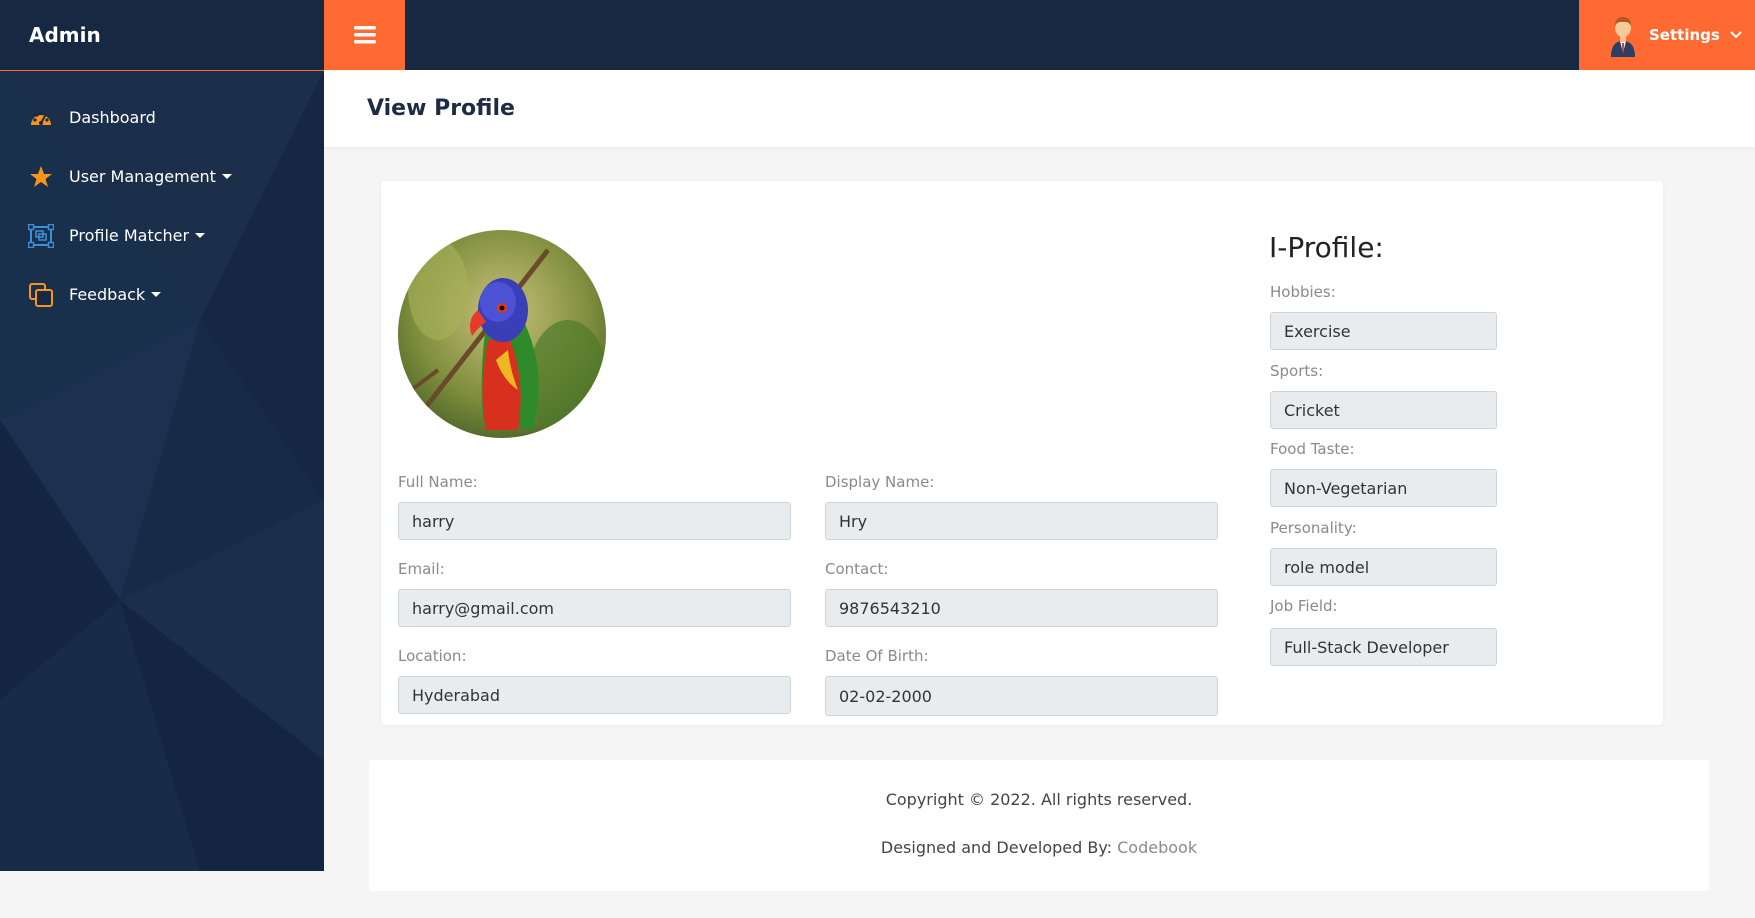  What do you see at coordinates (1383, 331) in the screenshot?
I see `hobbies-field: Exercise` at bounding box center [1383, 331].